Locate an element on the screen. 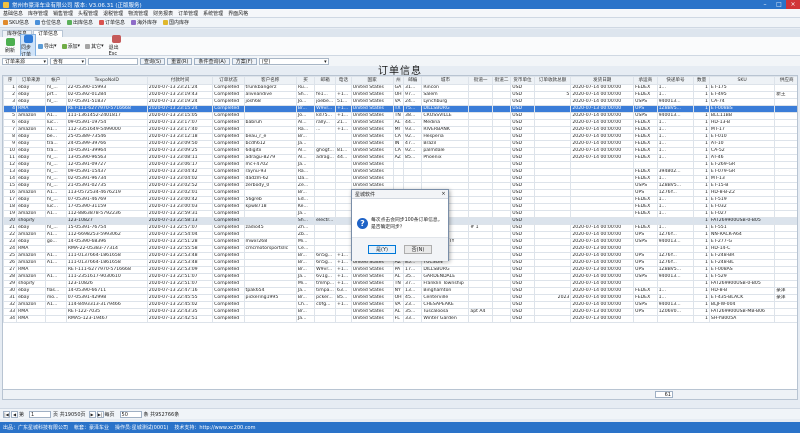  column-header: 城市 is located at coordinates (445, 80).